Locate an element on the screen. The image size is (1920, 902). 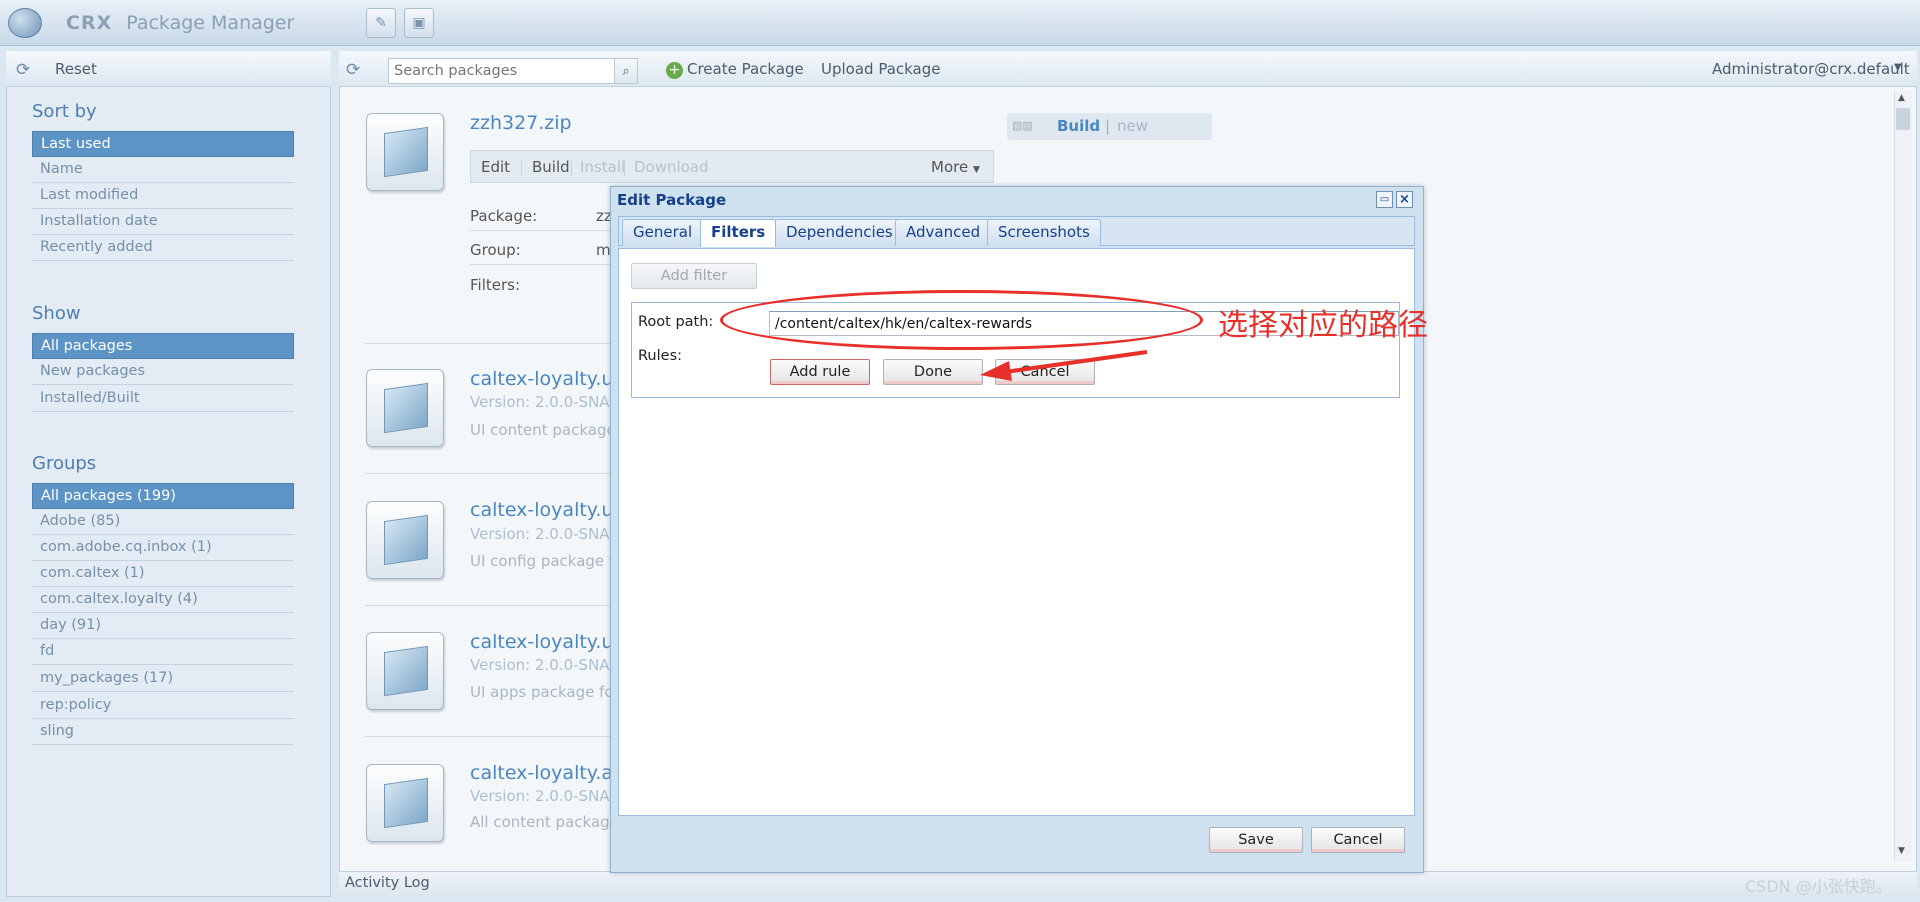
package-title: caltex-loyalty.a is located at coordinates (541, 773).